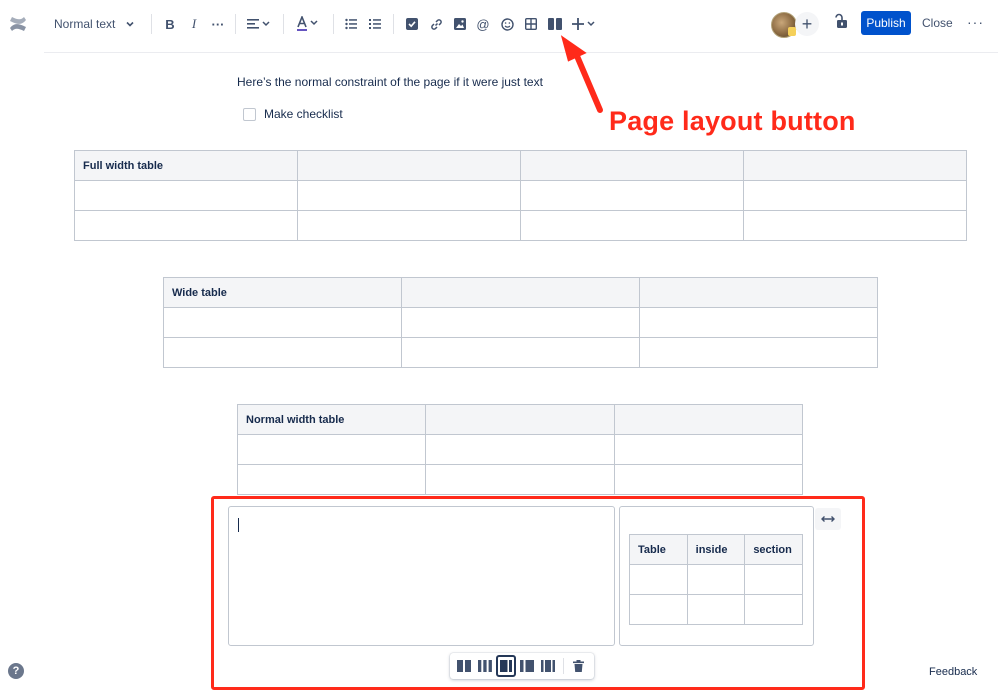 The height and width of the screenshot is (691, 998). What do you see at coordinates (658, 549) in the screenshot?
I see `table-header-cell: Table` at bounding box center [658, 549].